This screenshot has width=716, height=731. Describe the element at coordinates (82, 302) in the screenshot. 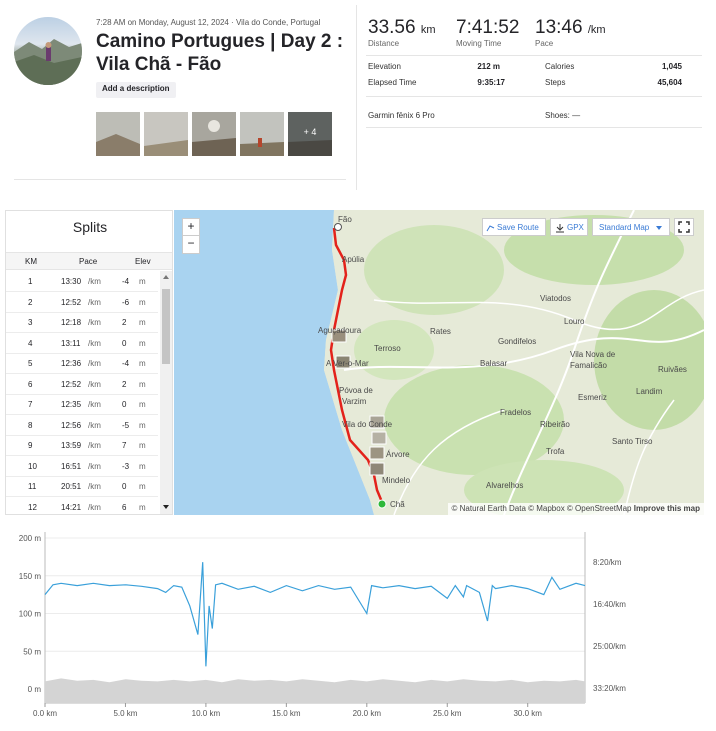

I see `split-row: 2 12:52/km -6 m` at that location.